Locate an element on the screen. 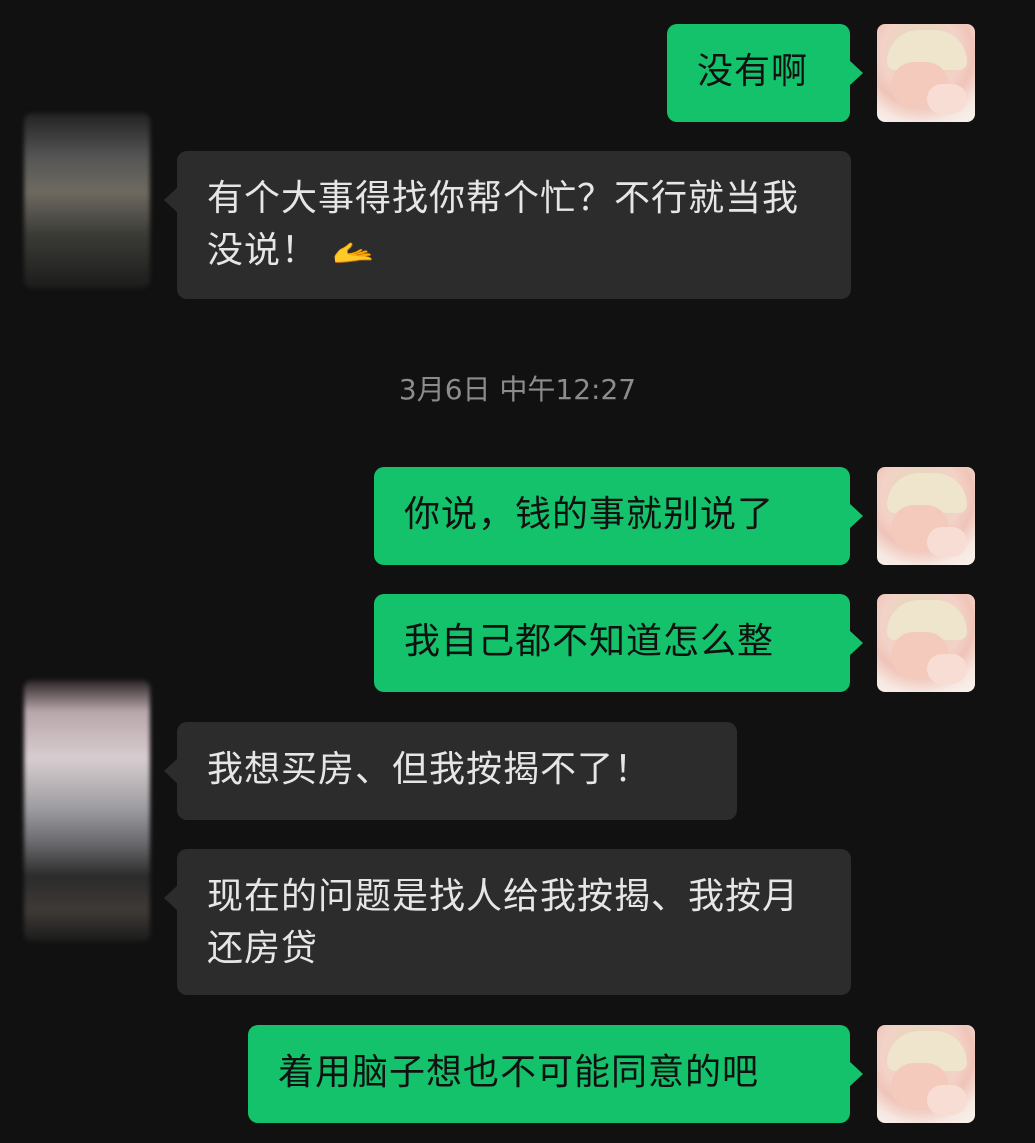 The height and width of the screenshot is (1143, 1035). message-bubble-sent: 着用脑子想也不可能同意的吧 is located at coordinates (555, 1074).